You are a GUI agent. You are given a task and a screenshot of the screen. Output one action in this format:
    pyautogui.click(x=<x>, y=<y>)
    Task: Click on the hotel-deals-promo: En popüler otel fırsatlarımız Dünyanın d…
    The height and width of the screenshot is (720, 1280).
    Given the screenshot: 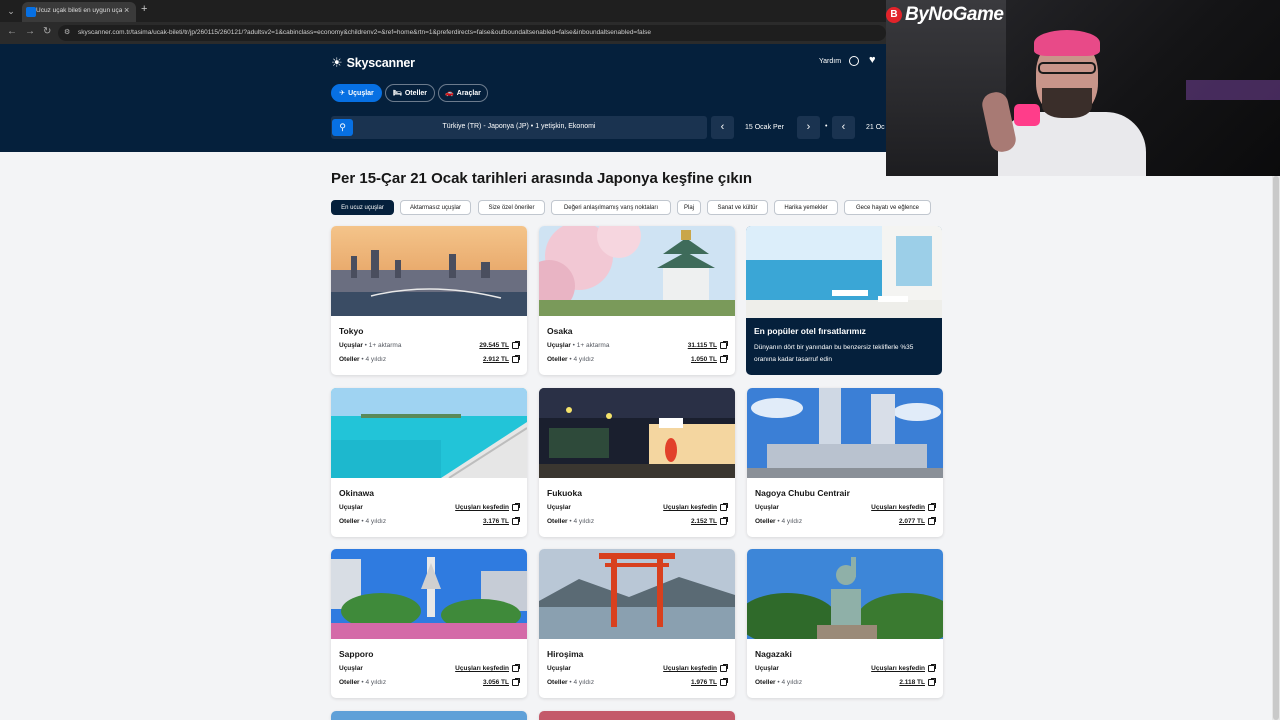 What is the action you would take?
    pyautogui.click(x=844, y=300)
    